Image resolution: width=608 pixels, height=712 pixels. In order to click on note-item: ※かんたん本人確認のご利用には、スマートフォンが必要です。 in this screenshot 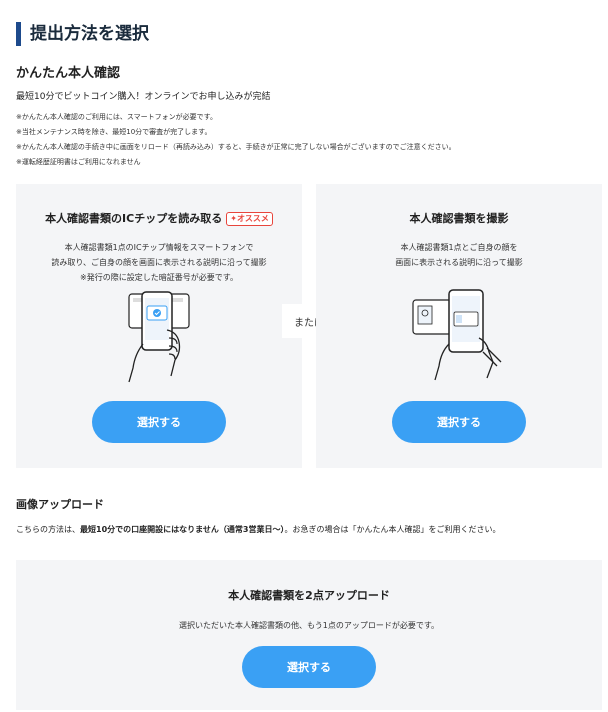, I will do `click(116, 117)`.